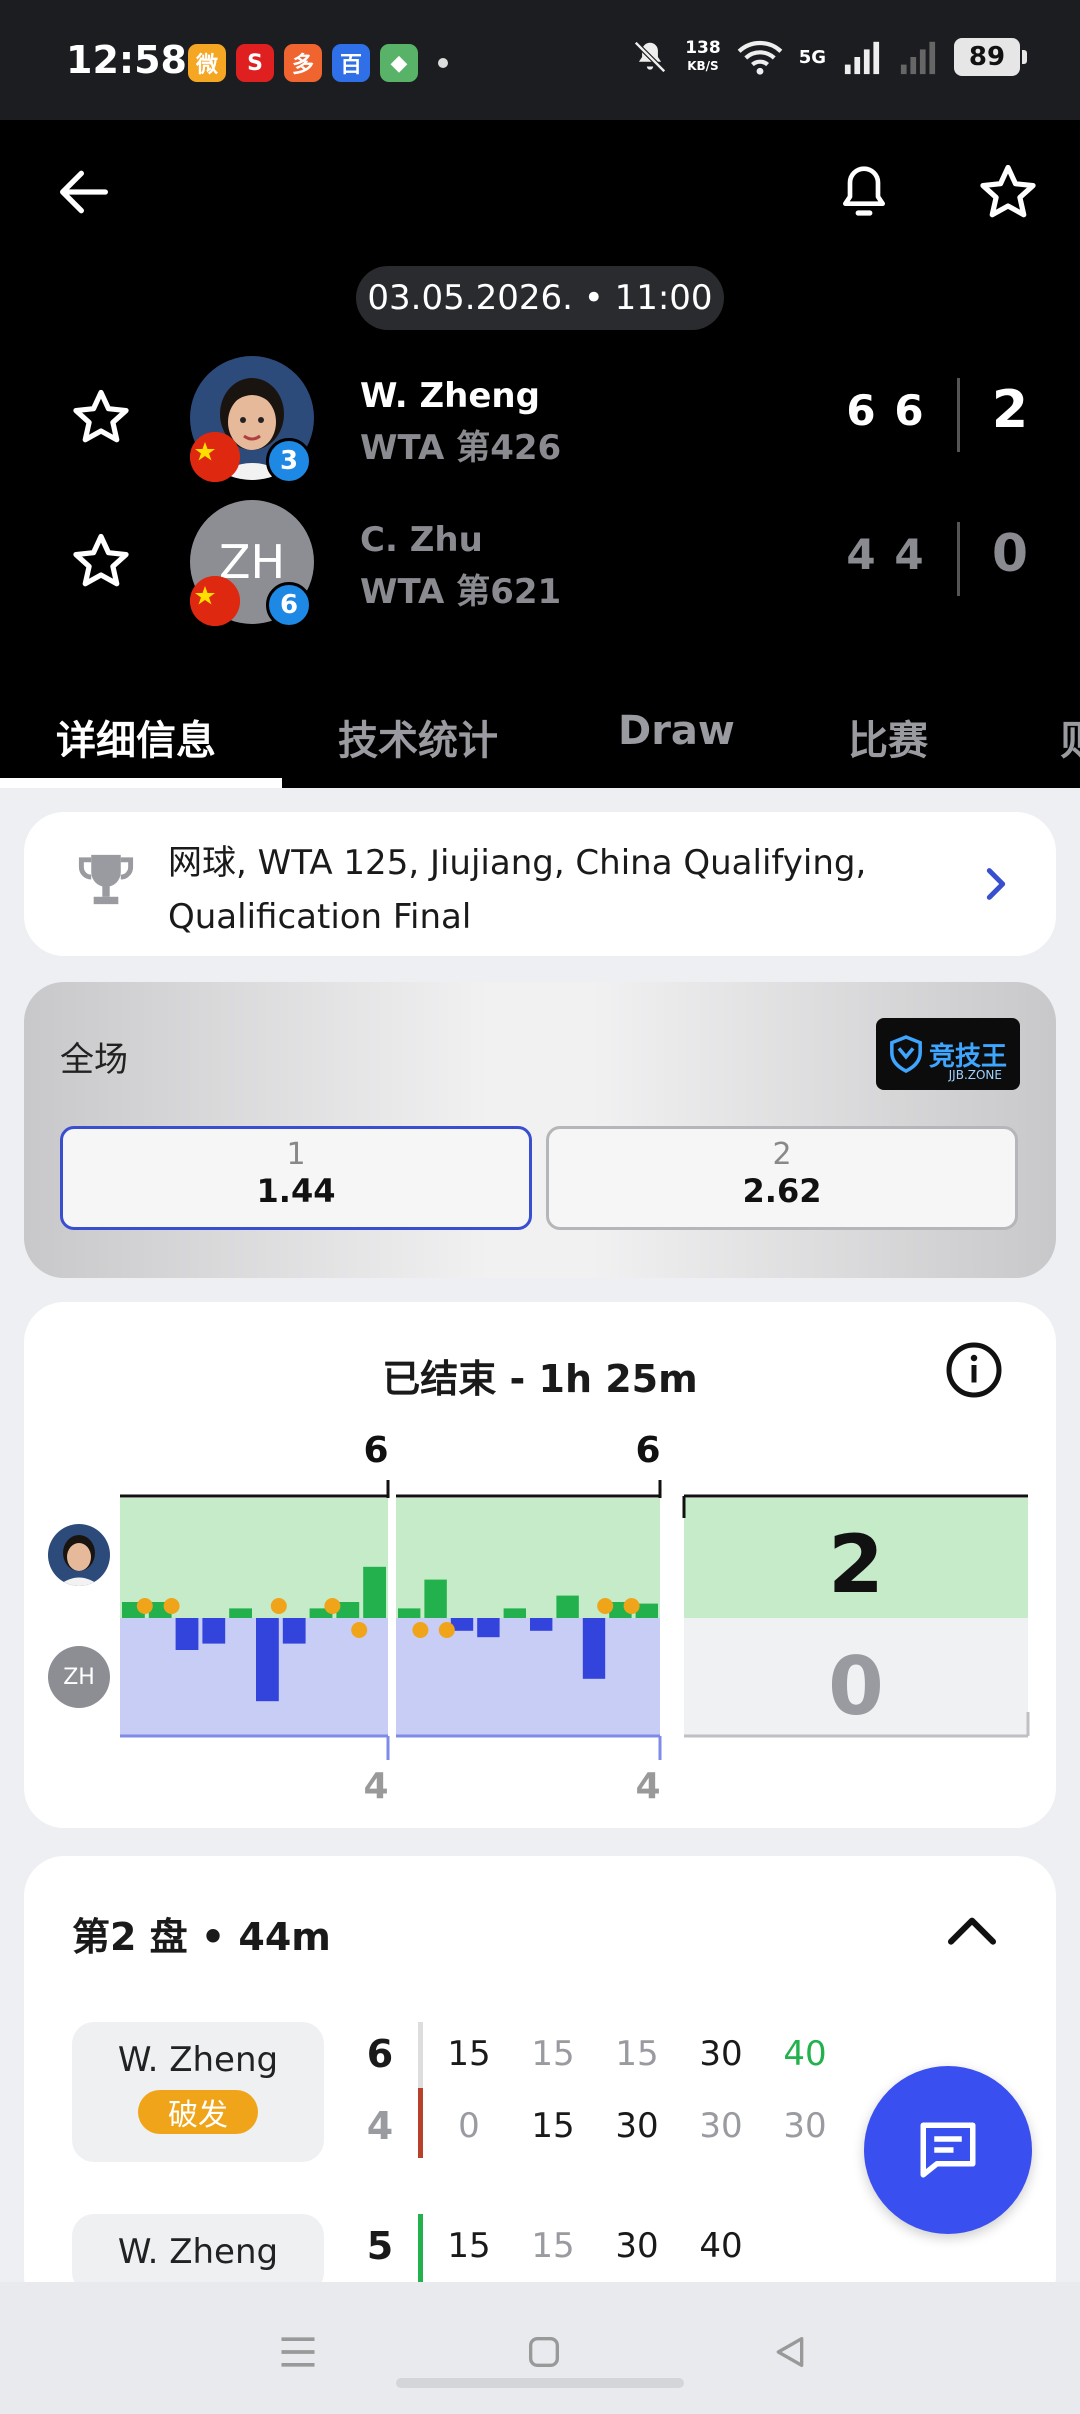 Image resolution: width=1080 pixels, height=2414 pixels. I want to click on odds-value: 1.44, so click(296, 1191).